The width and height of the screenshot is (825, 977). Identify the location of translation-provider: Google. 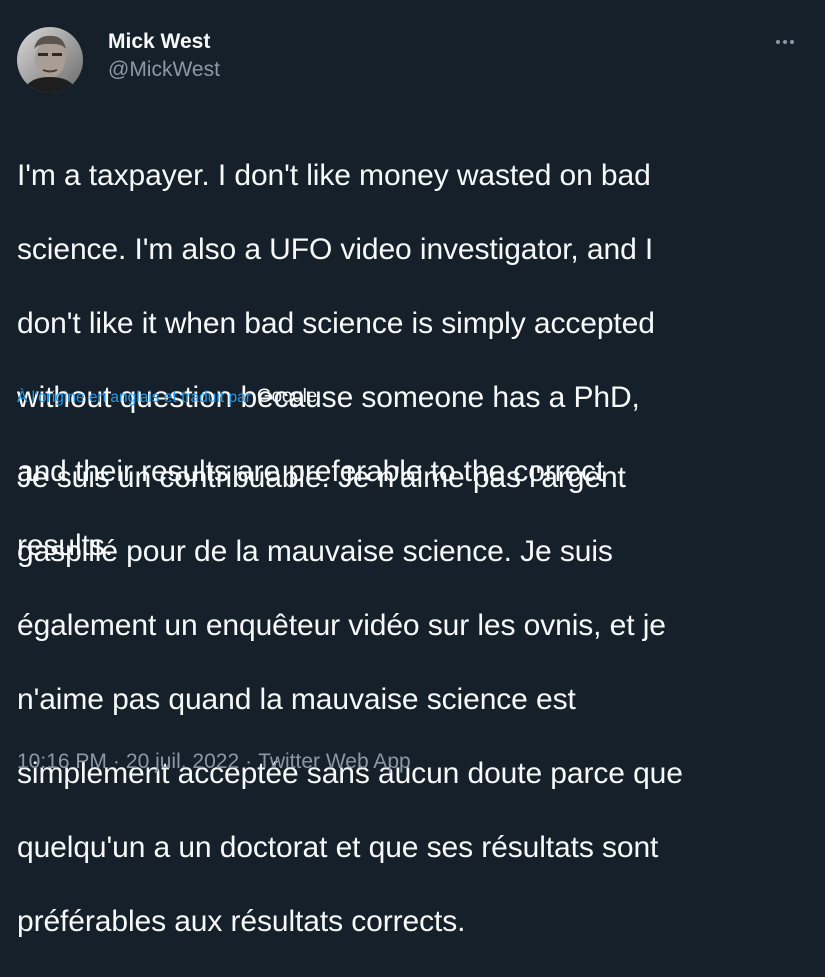
(286, 396).